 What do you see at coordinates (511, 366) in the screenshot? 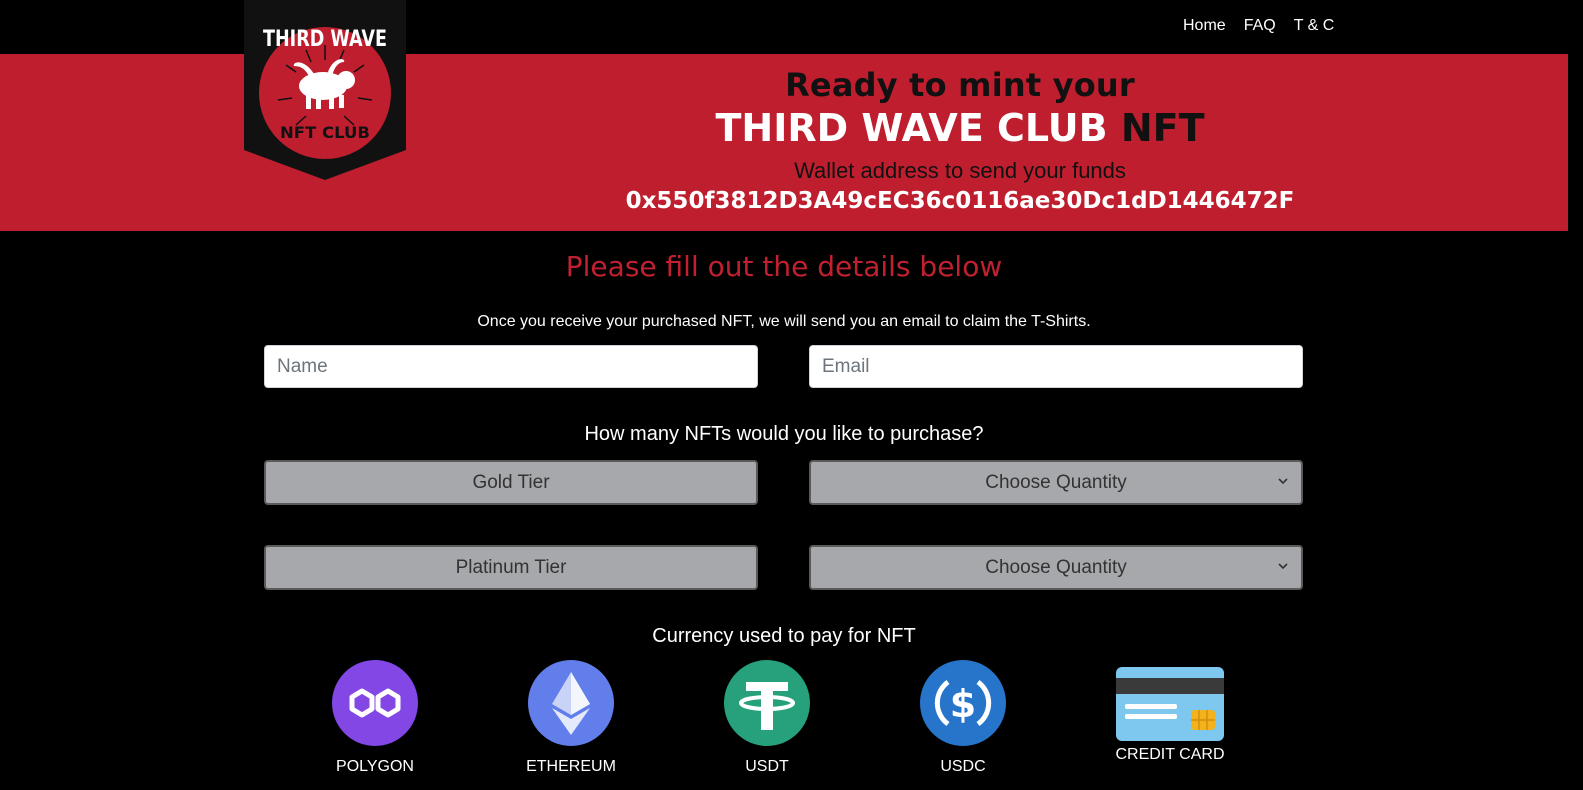
I see `name-input` at bounding box center [511, 366].